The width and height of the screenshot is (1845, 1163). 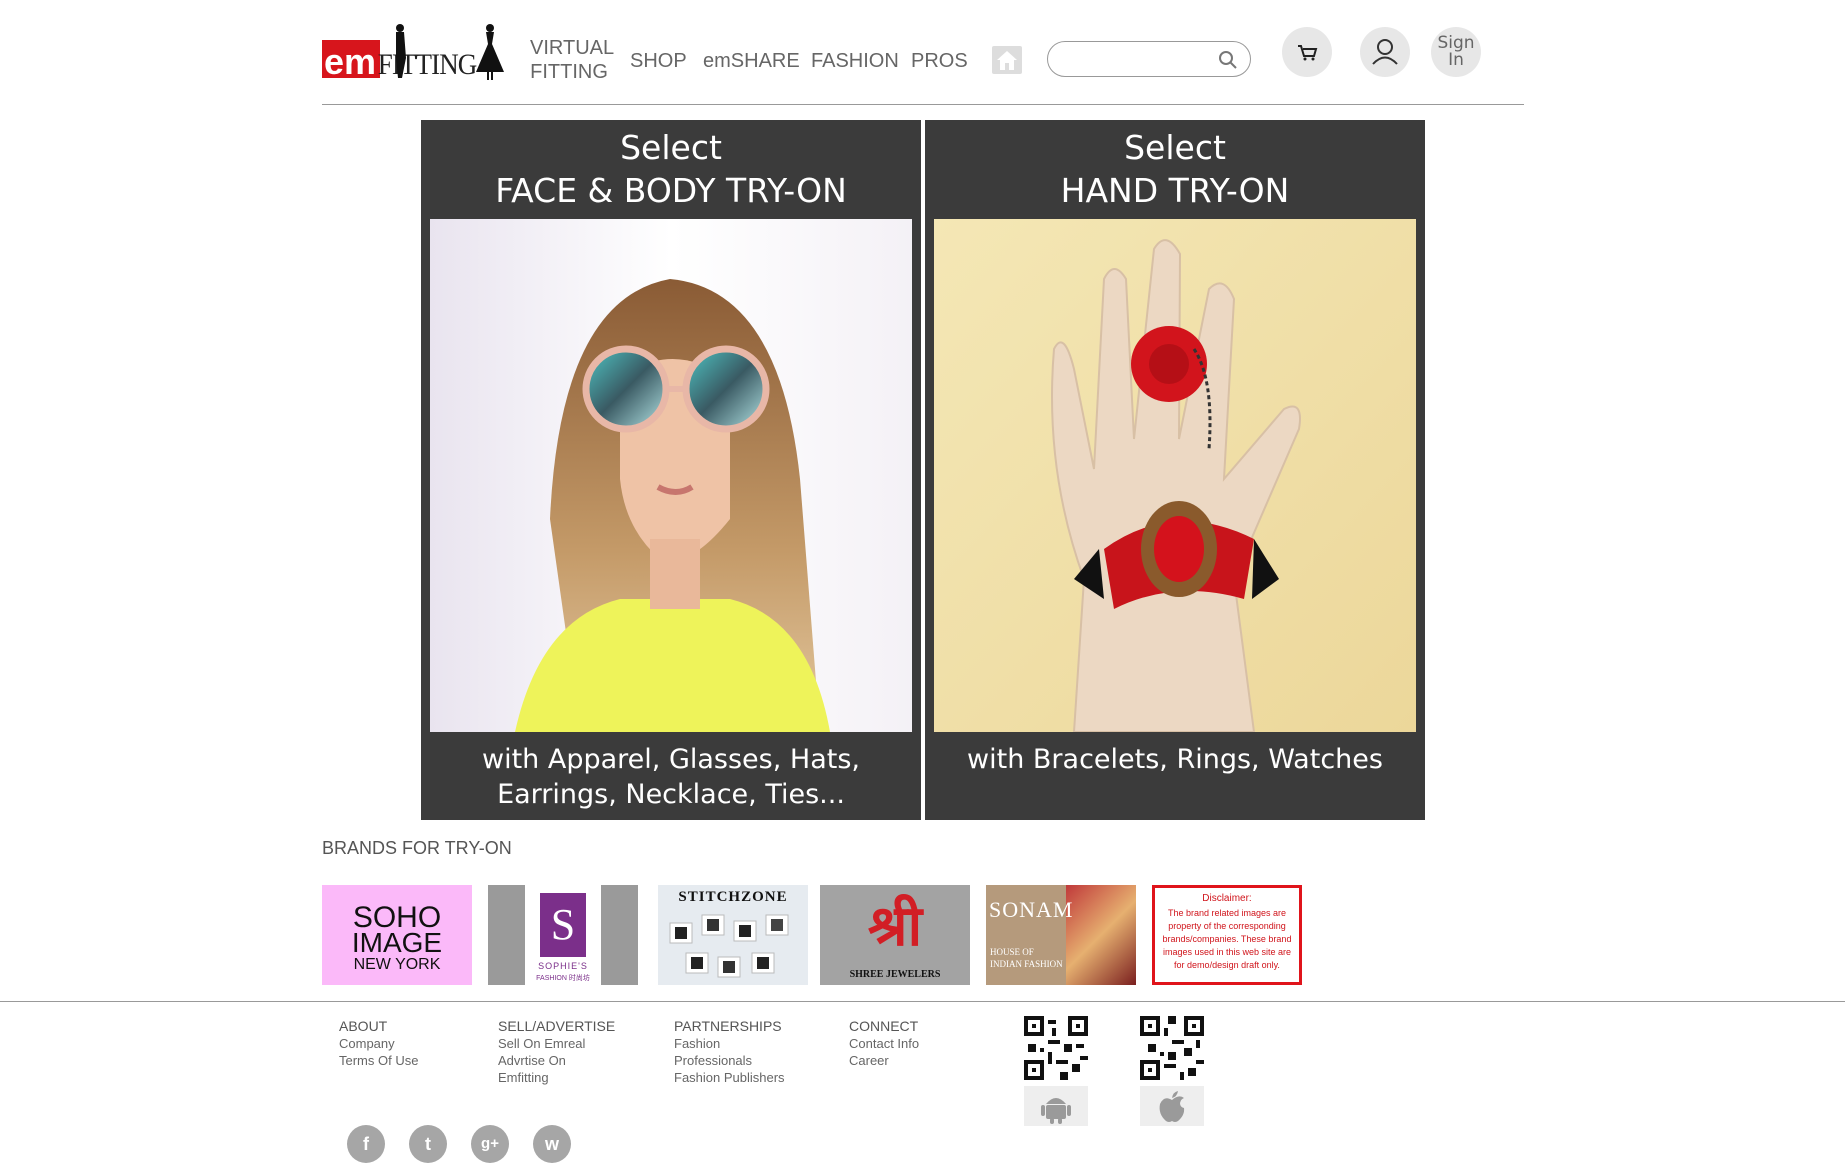 I want to click on brand-soho-image: SOHO IMAGE NEW YORK, so click(x=397, y=935).